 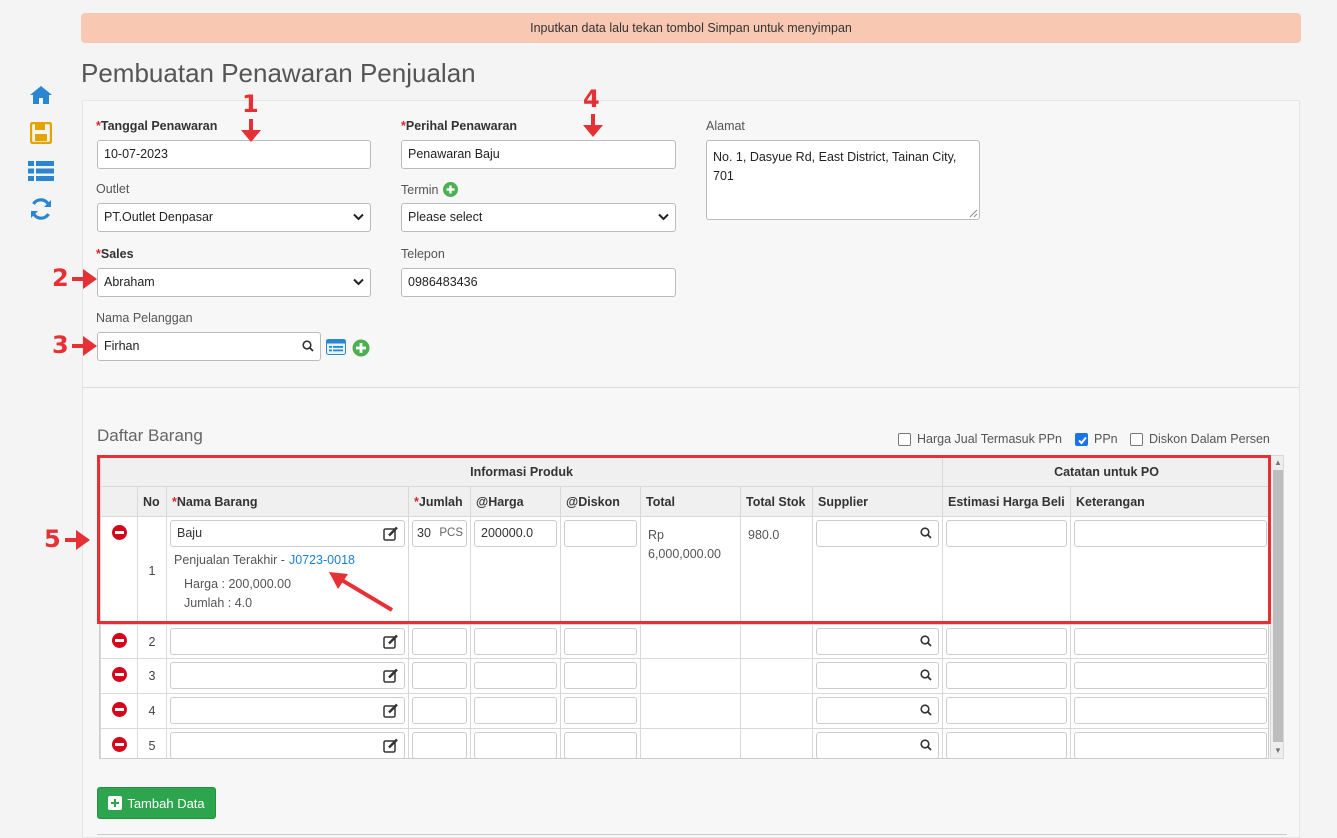 What do you see at coordinates (1200, 439) in the screenshot?
I see `option-diskon-persen: Diskon Dalam Persen` at bounding box center [1200, 439].